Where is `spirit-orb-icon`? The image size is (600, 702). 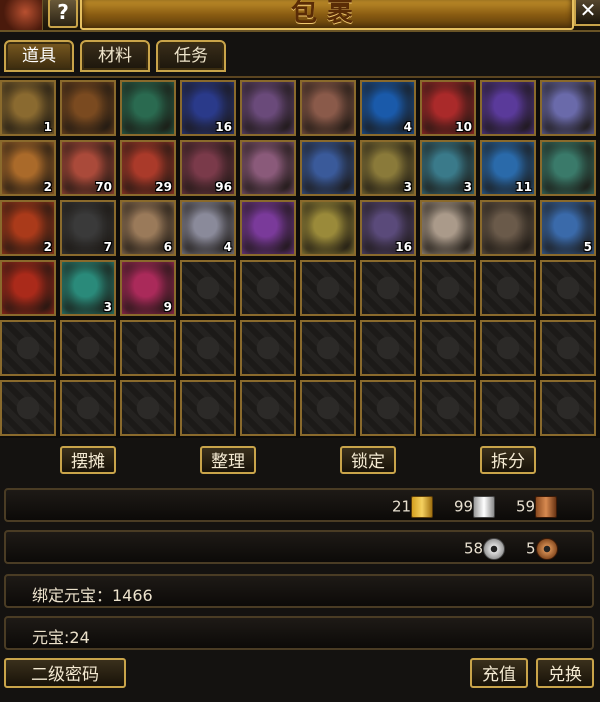
spirit-orb-icon is located at coordinates (508, 108).